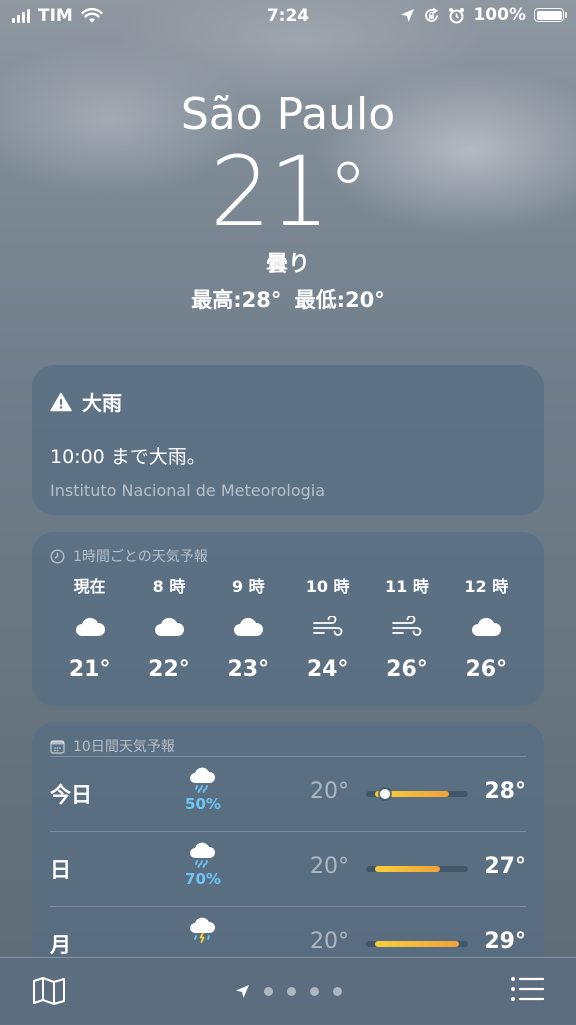  Describe the element at coordinates (269, 192) in the screenshot. I see `temperature-value: 21` at that location.